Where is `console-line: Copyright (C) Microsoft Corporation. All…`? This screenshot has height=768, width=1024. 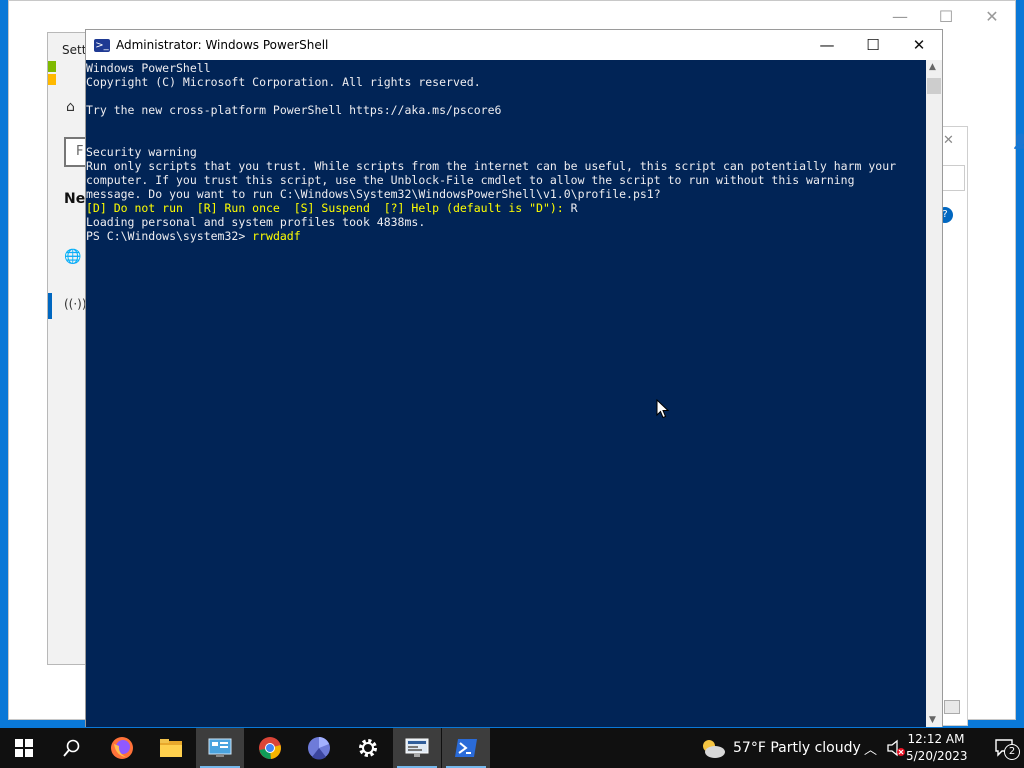 console-line: Copyright (C) Microsoft Corporation. All… is located at coordinates (283, 82).